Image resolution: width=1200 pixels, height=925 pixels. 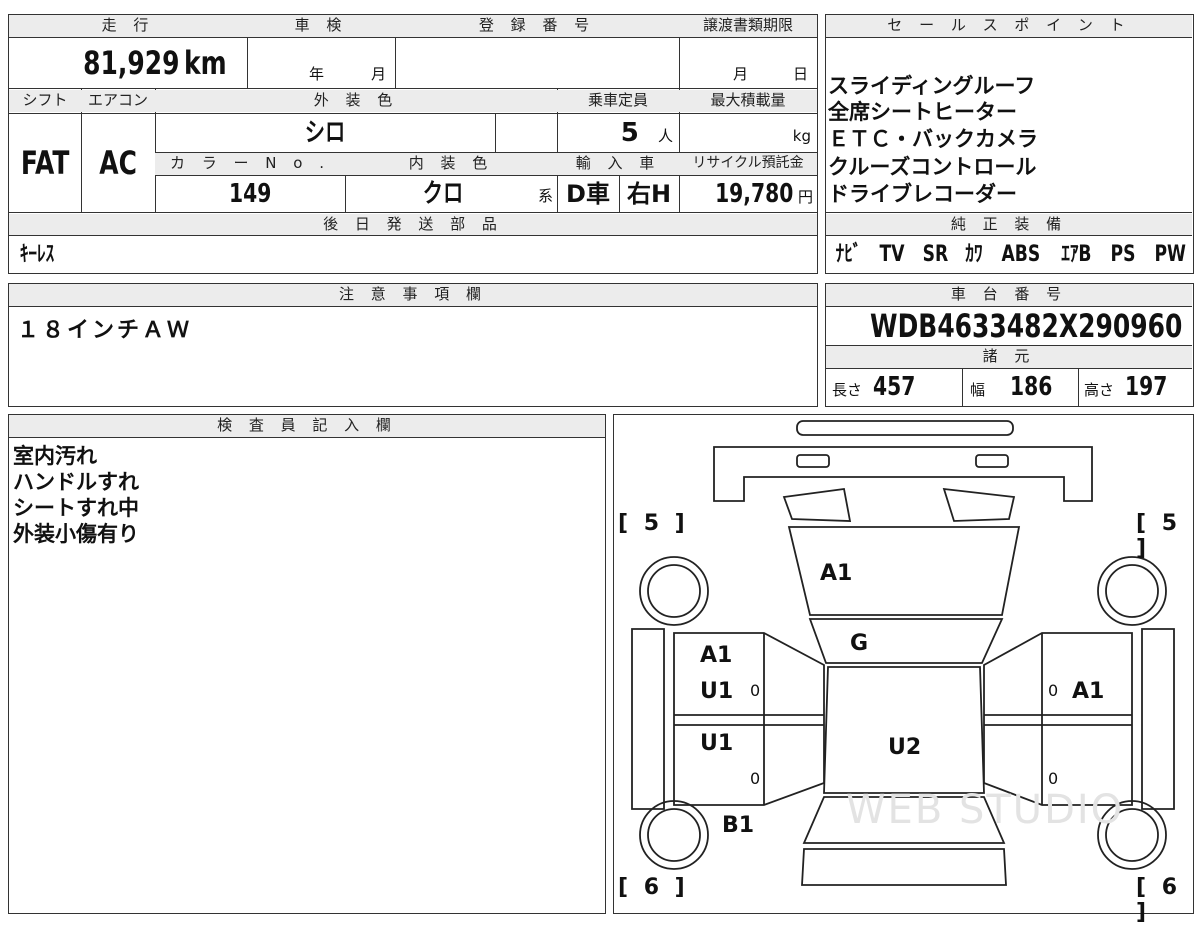 I want to click on inspector-line: シートすれ中, so click(x=76, y=508).